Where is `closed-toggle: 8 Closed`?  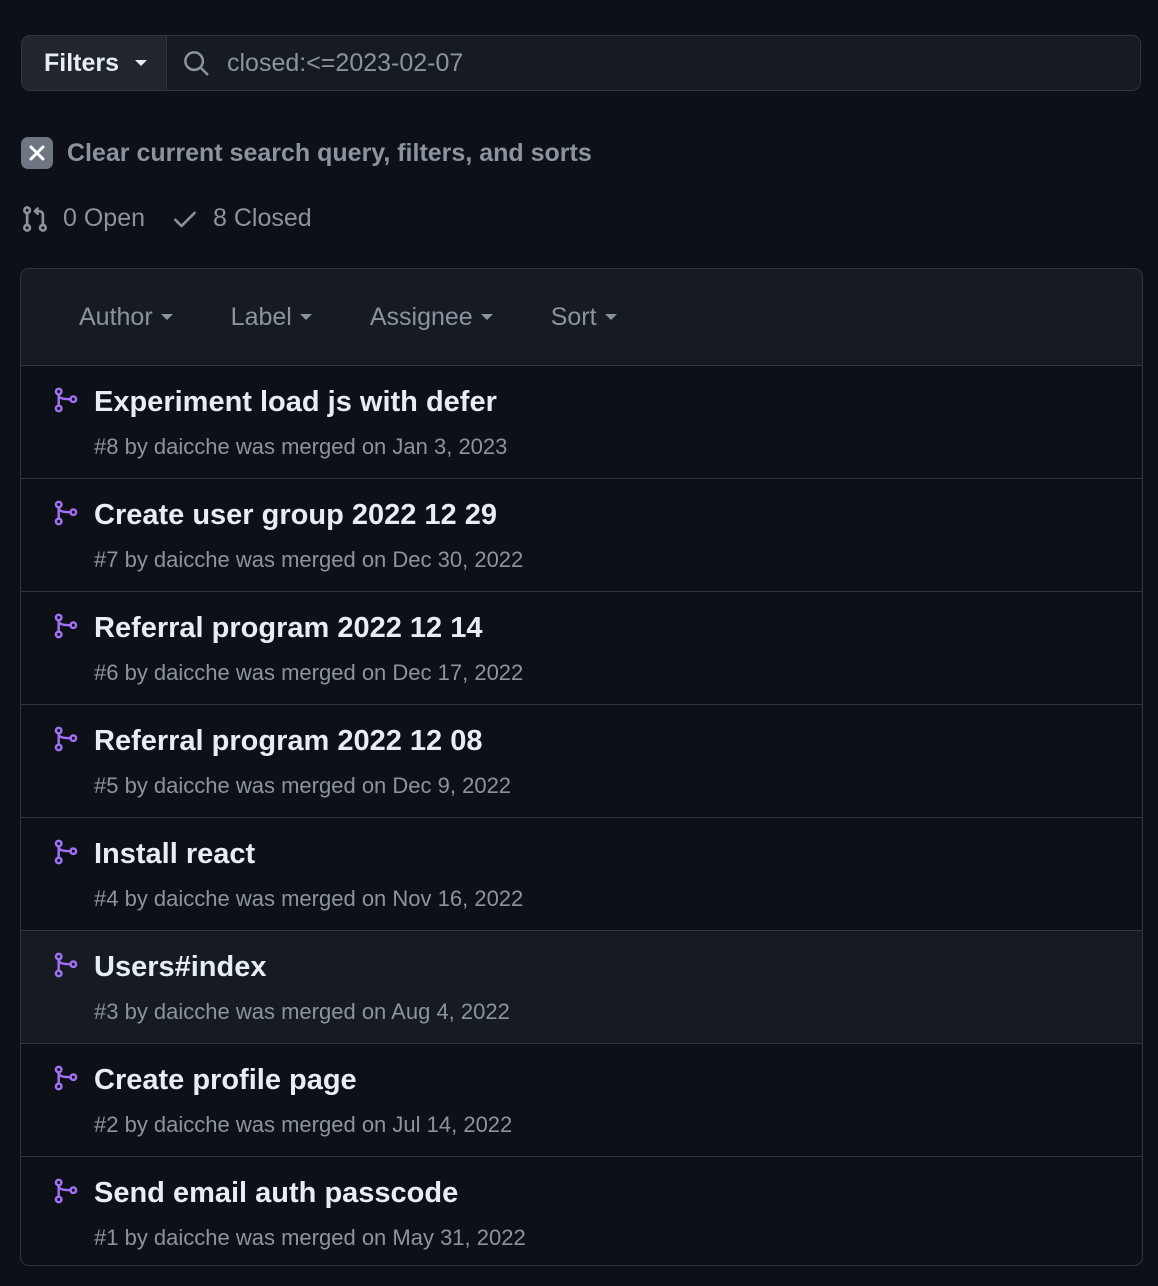
closed-toggle: 8 Closed is located at coordinates (241, 218).